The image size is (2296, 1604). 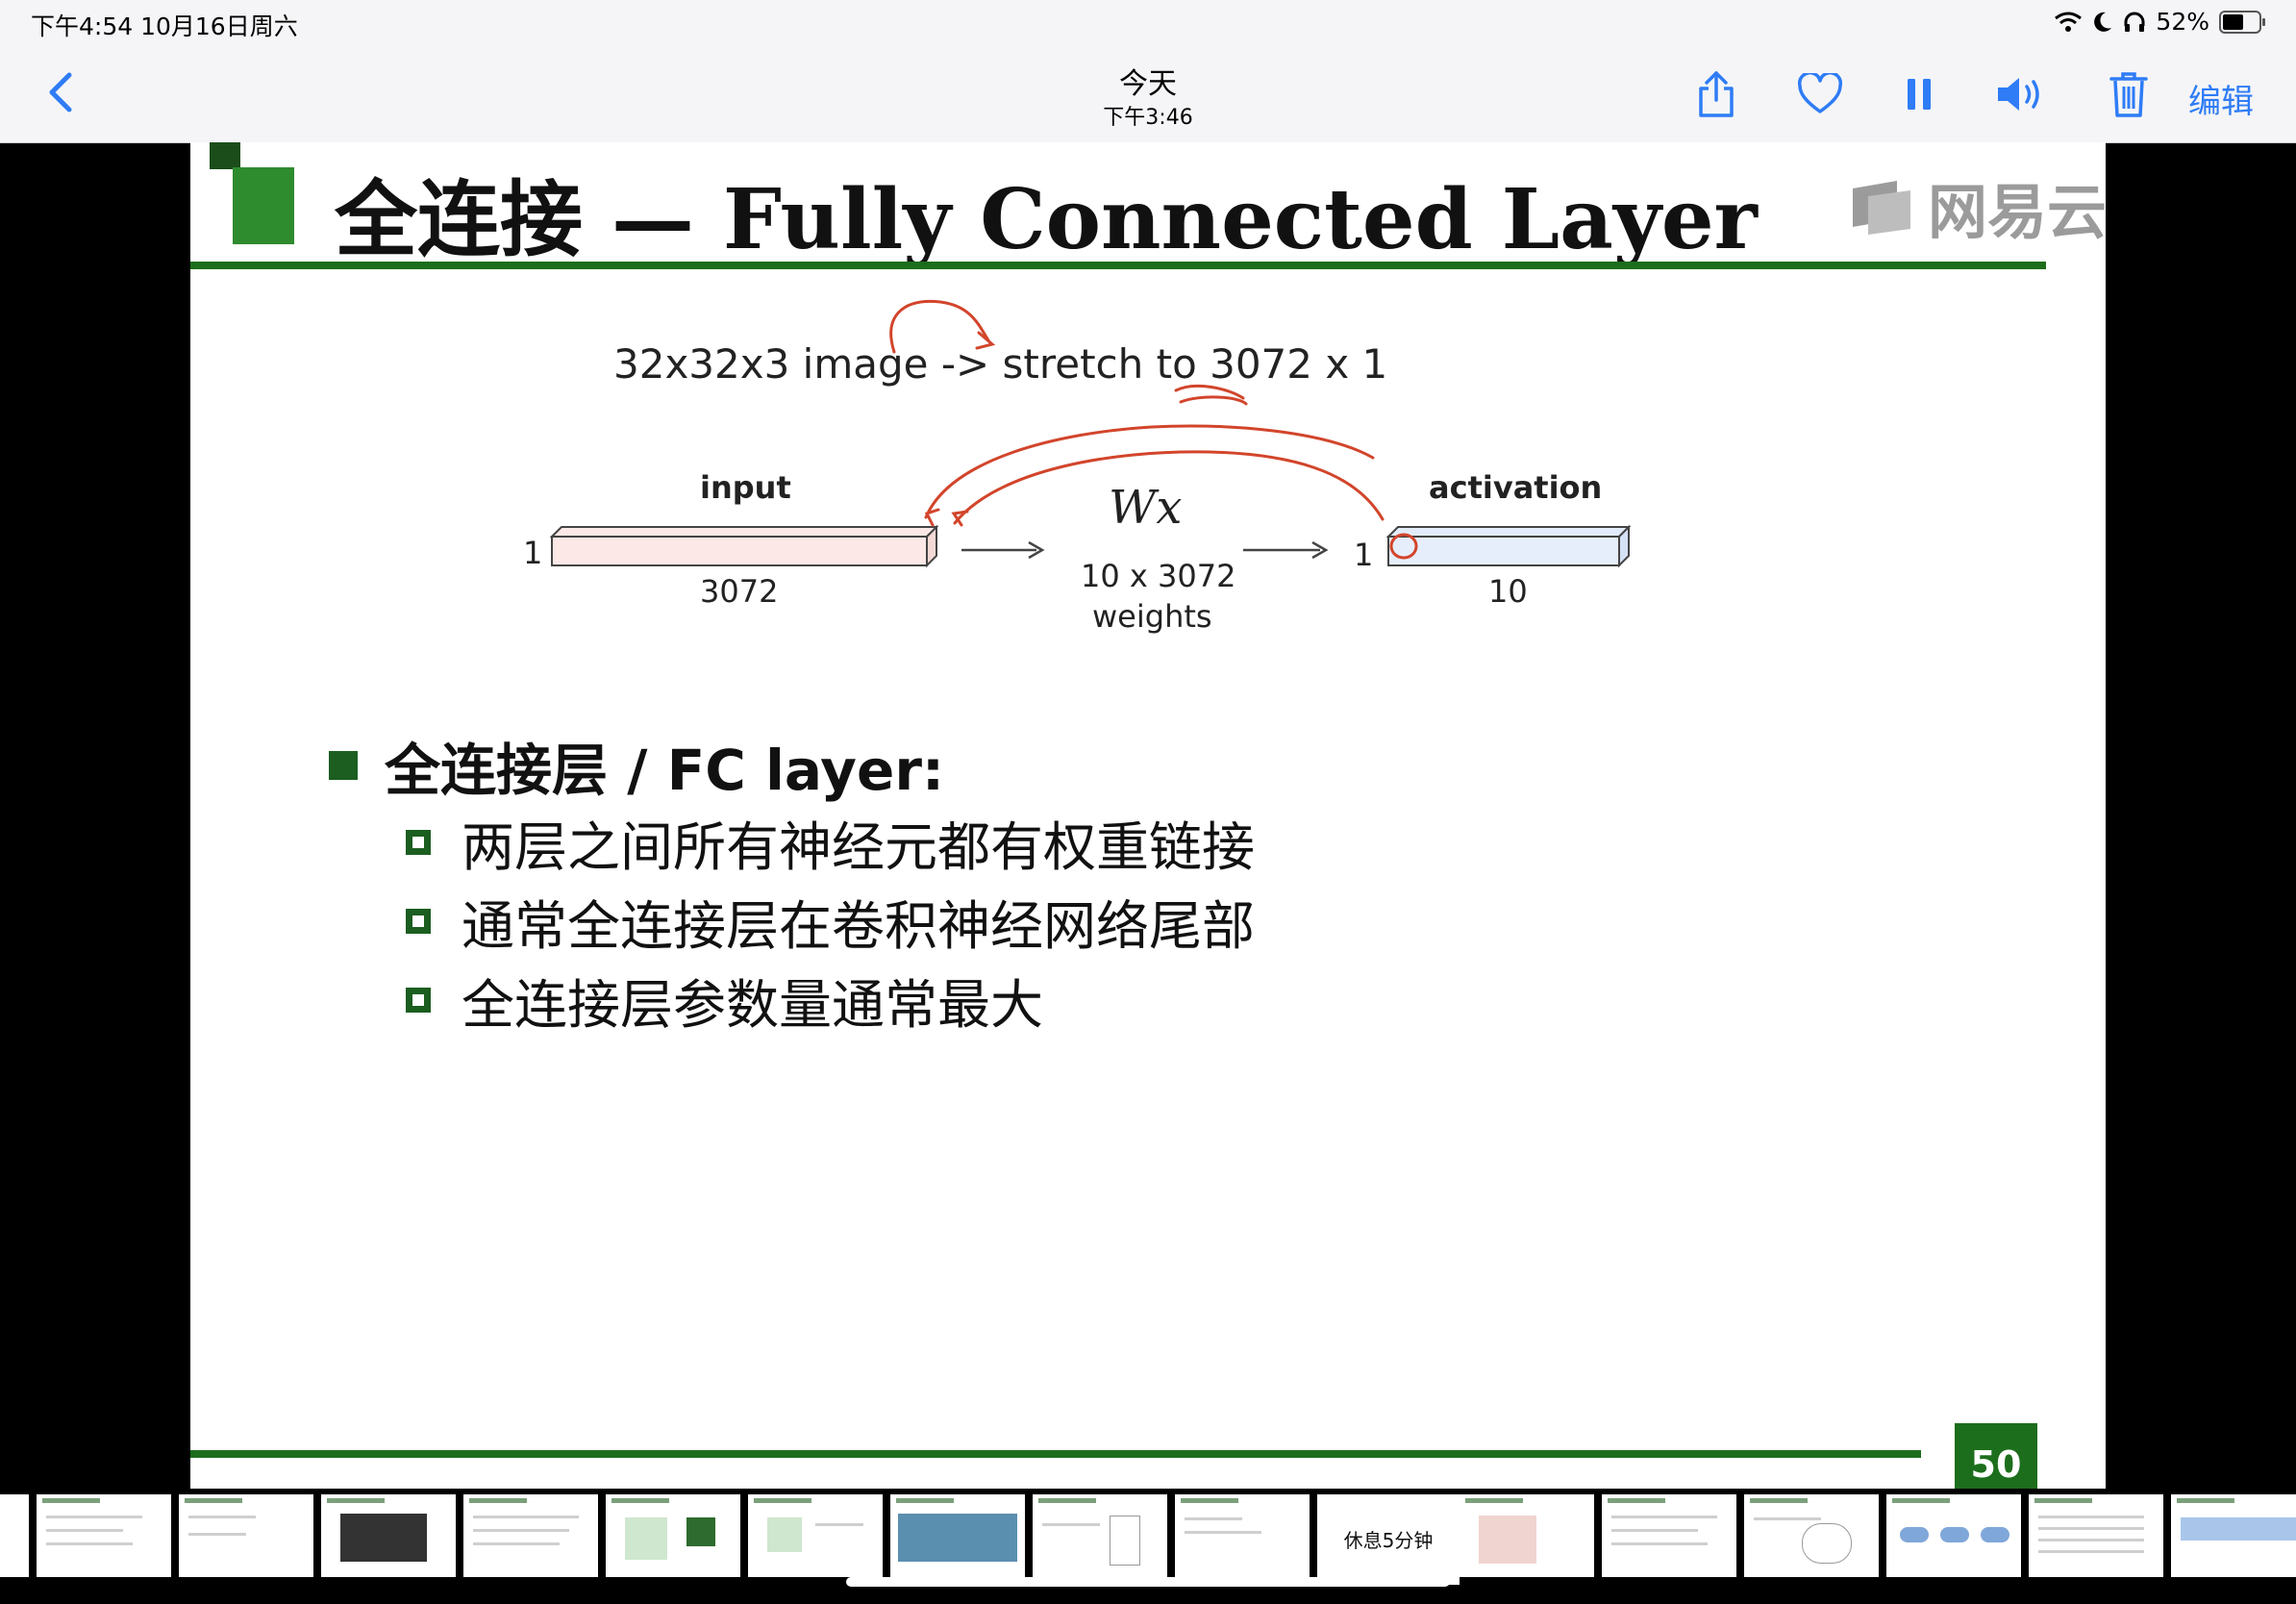 What do you see at coordinates (1508, 546) in the screenshot?
I see `output-vector-box` at bounding box center [1508, 546].